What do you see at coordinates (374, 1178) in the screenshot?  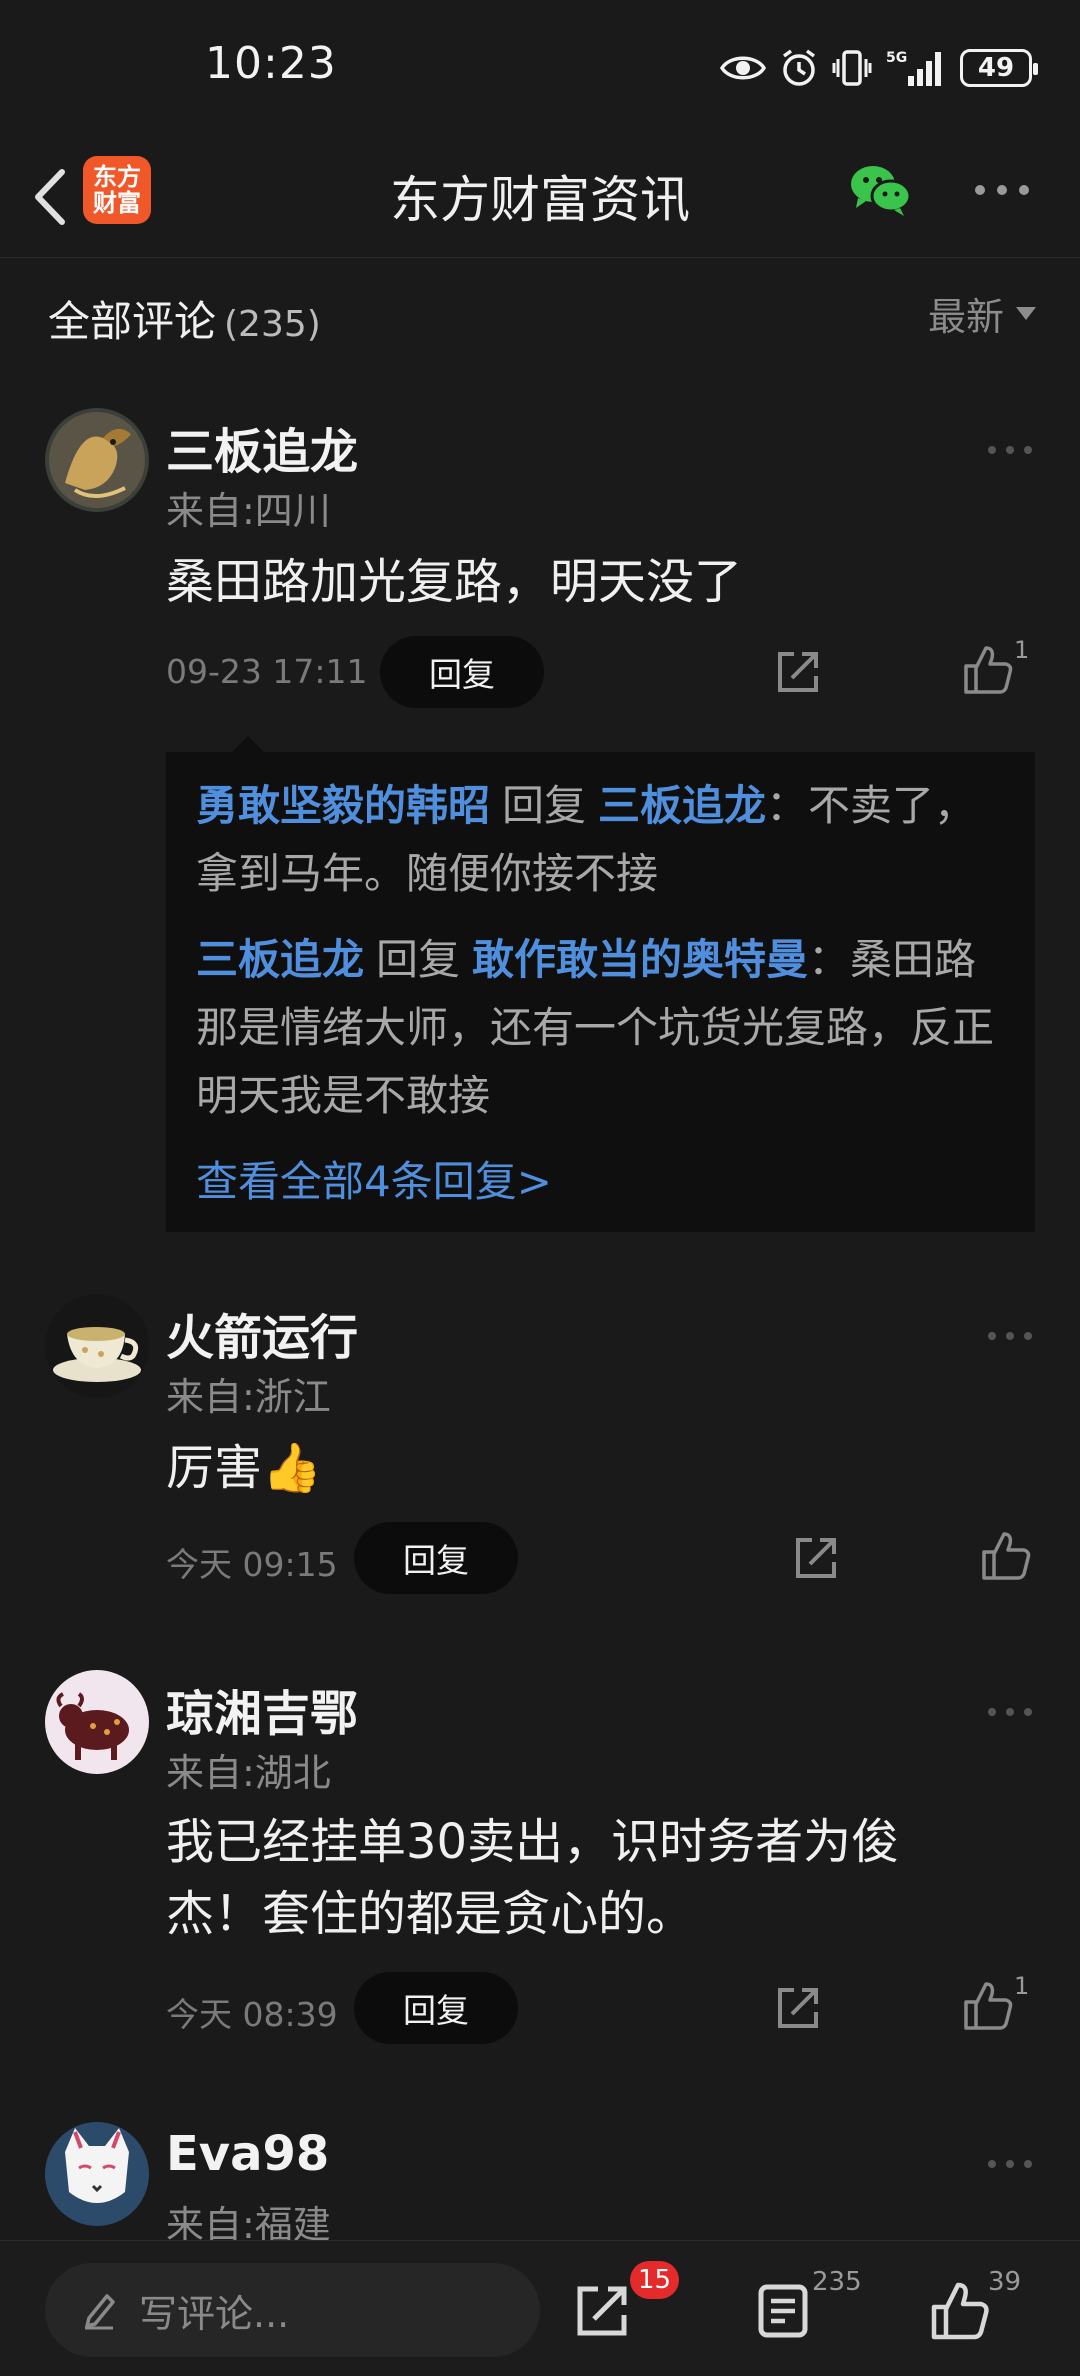 I see `view-all-replies-link: 查看全部4条回复>` at bounding box center [374, 1178].